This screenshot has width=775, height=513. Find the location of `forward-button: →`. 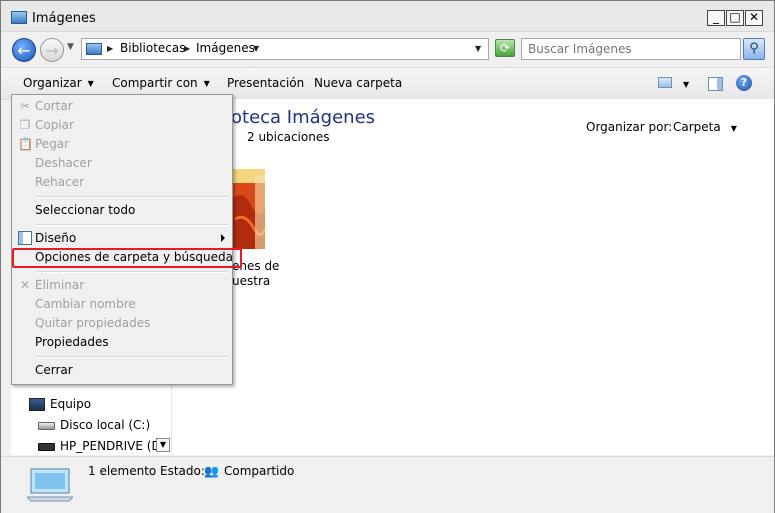

forward-button: → is located at coordinates (52, 50).